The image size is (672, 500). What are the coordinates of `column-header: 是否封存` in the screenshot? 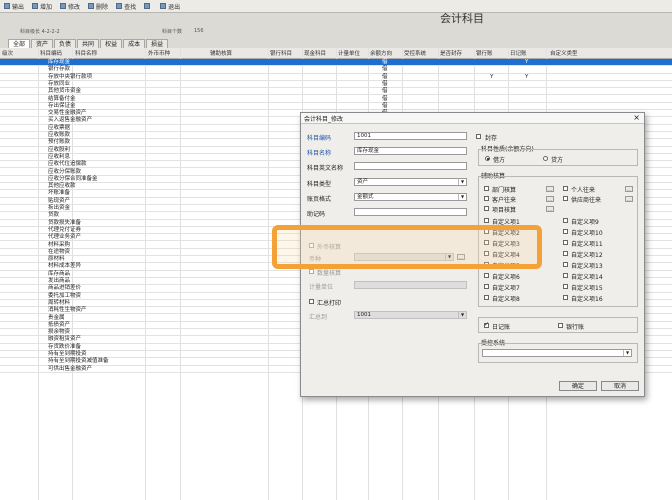 It's located at (451, 53).